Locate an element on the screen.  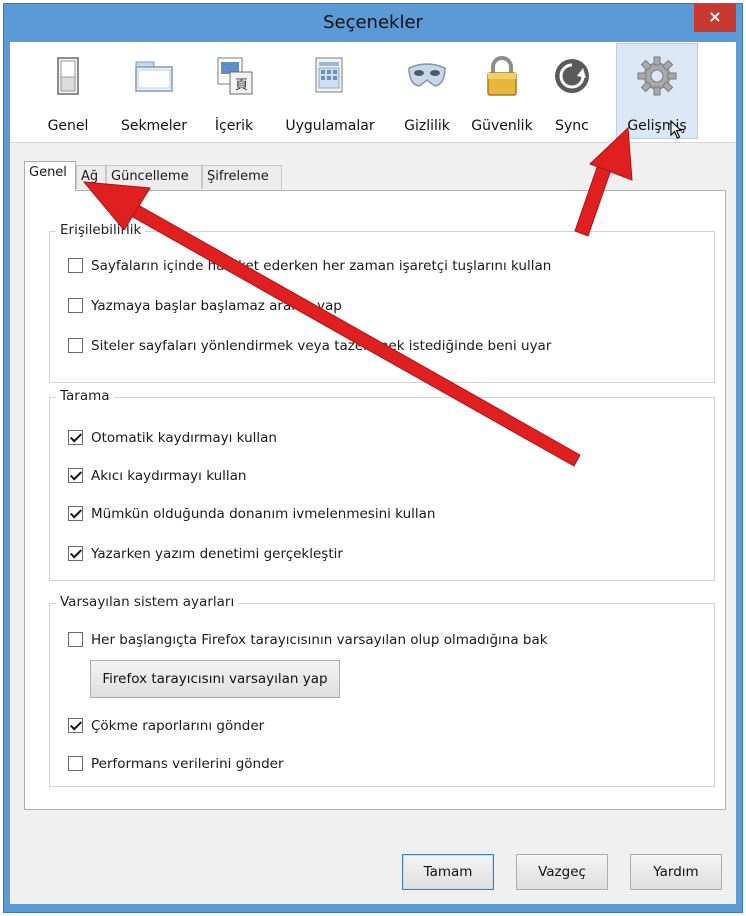
title-bar: Seçenekler × is located at coordinates (373, 23).